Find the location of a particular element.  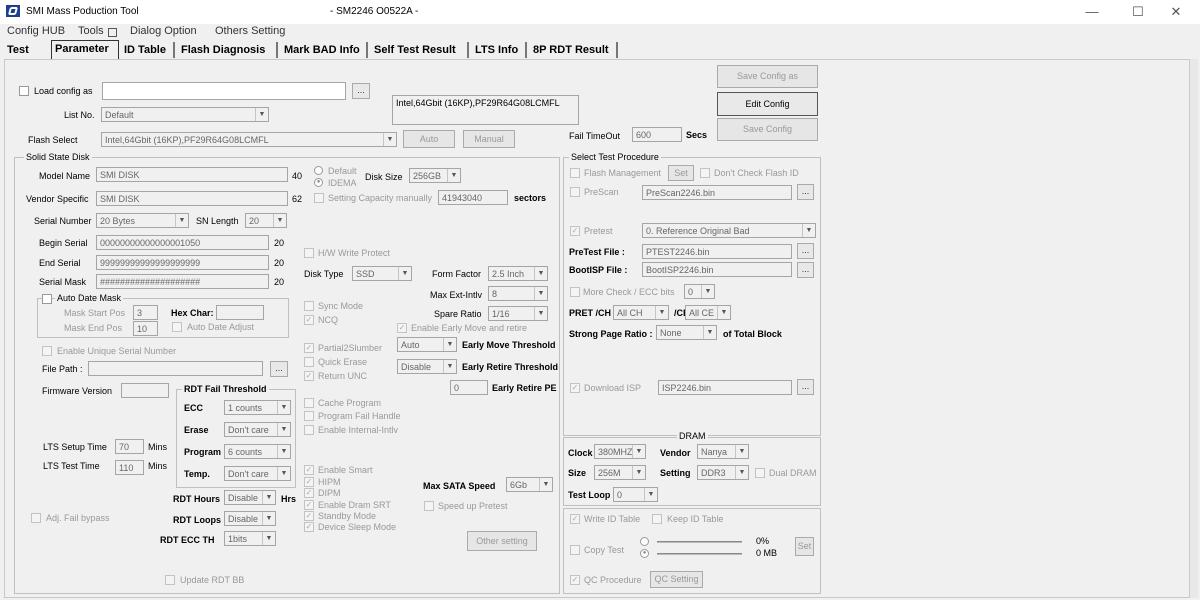

cache-program-checkbox is located at coordinates (309, 403).